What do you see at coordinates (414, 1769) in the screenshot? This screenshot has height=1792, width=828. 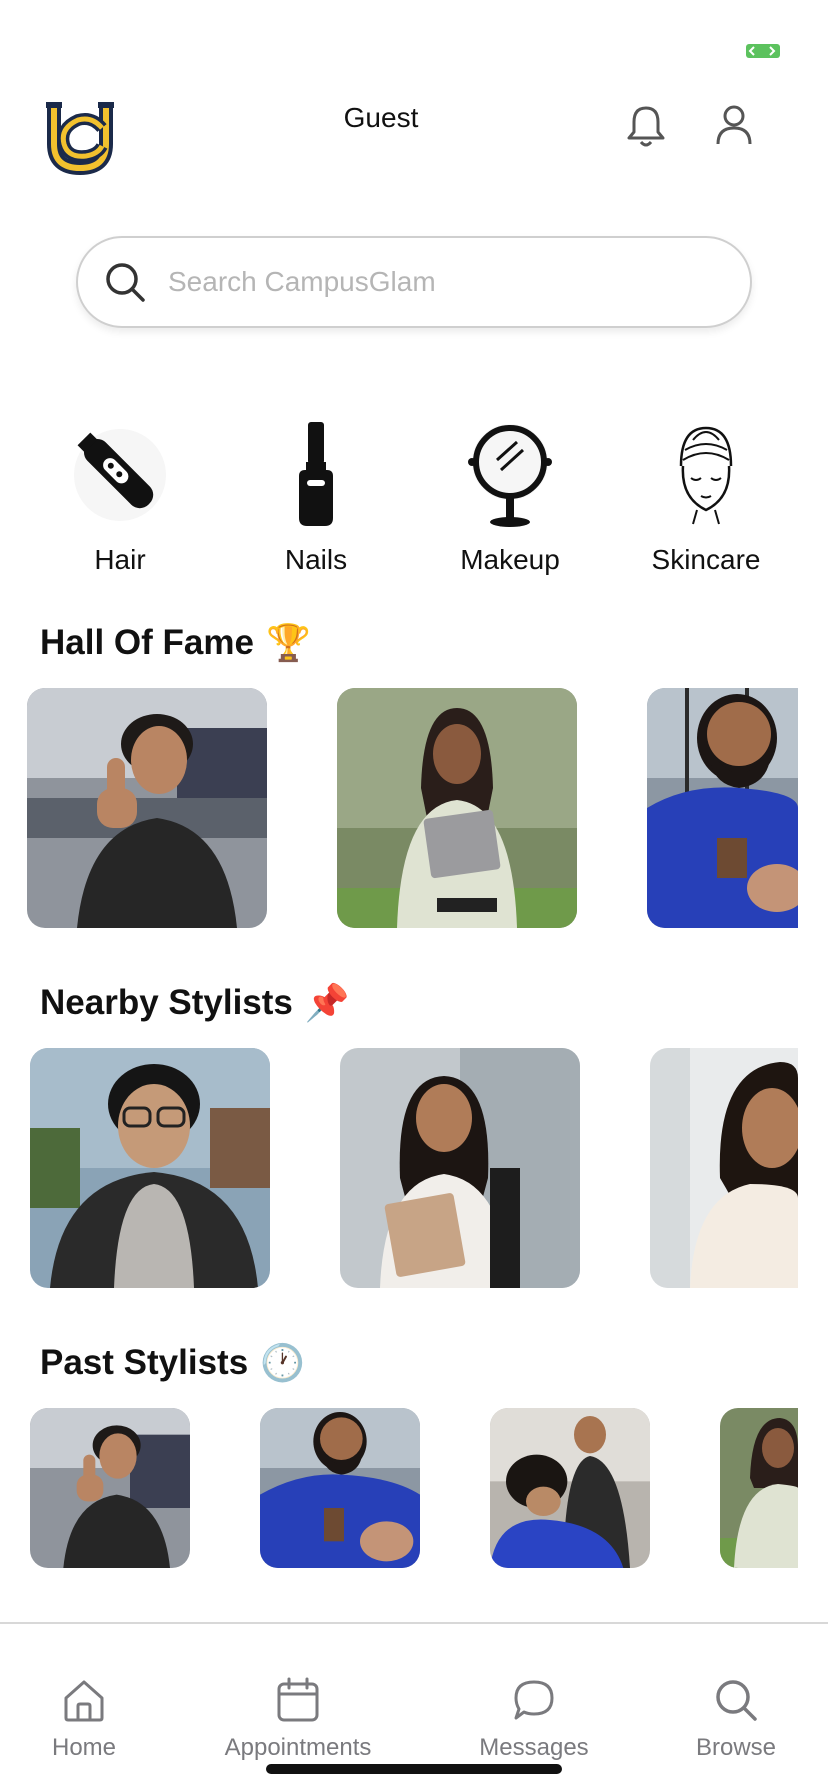 I see `home-indicator` at bounding box center [414, 1769].